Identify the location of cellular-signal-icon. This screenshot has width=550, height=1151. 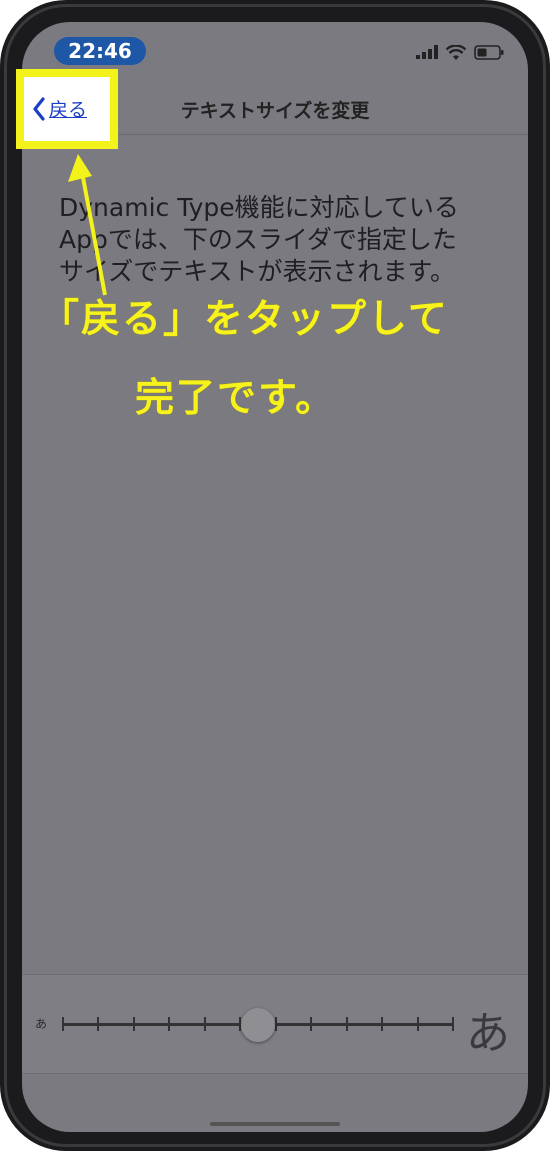
(427, 52).